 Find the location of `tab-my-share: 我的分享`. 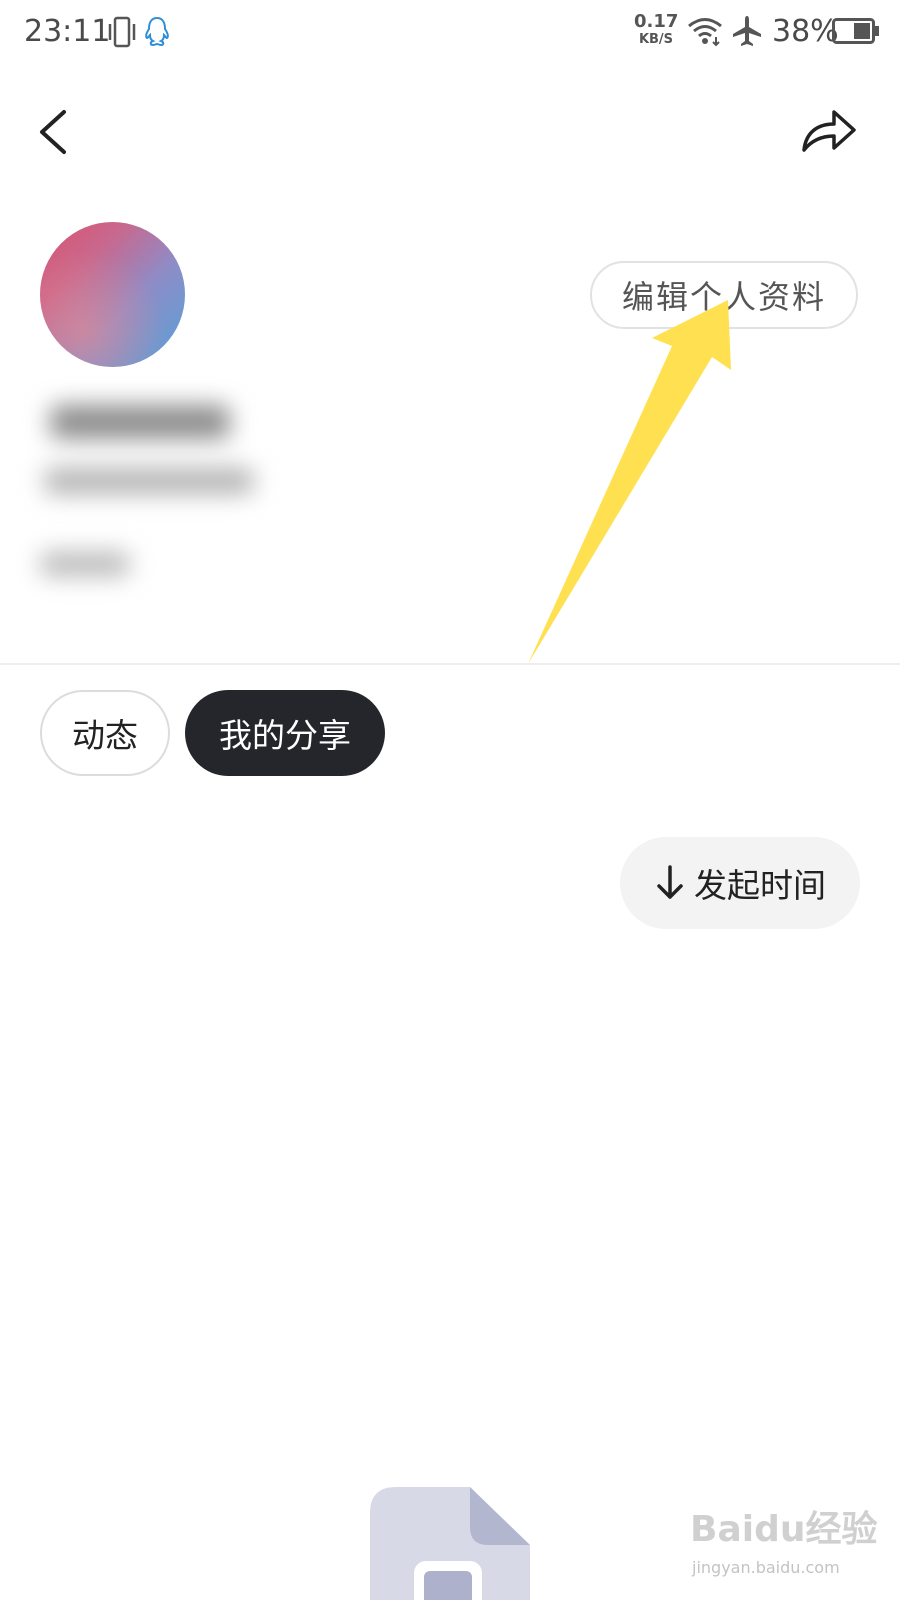

tab-my-share: 我的分享 is located at coordinates (285, 733).